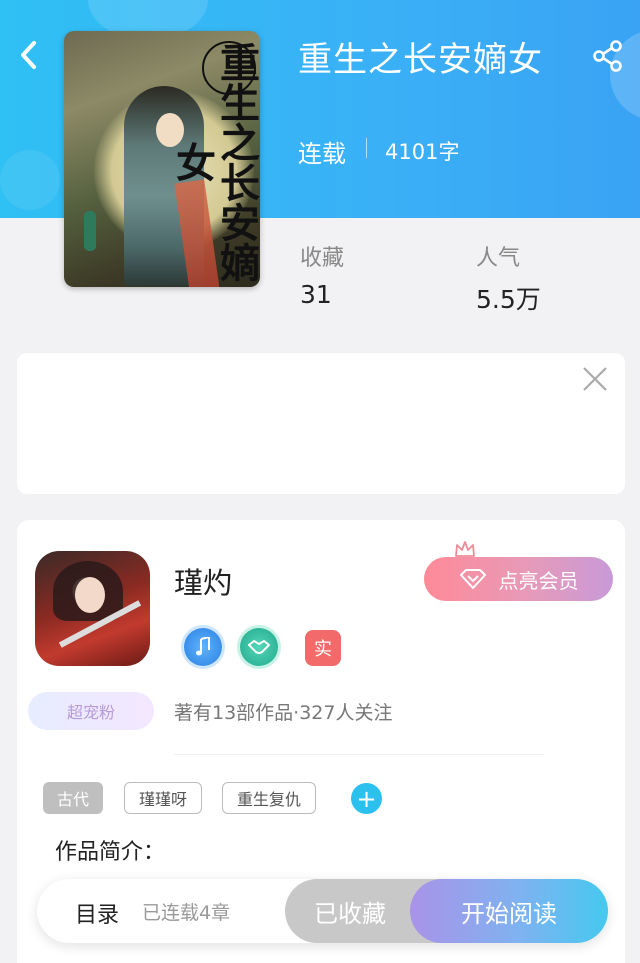 This screenshot has height=963, width=640. What do you see at coordinates (203, 581) in the screenshot?
I see `author-name: 瑾灼` at bounding box center [203, 581].